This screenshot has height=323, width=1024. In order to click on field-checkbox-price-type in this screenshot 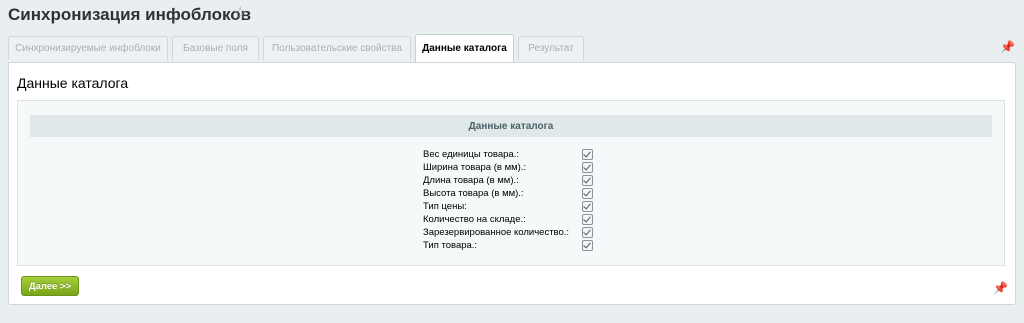, I will do `click(587, 206)`.